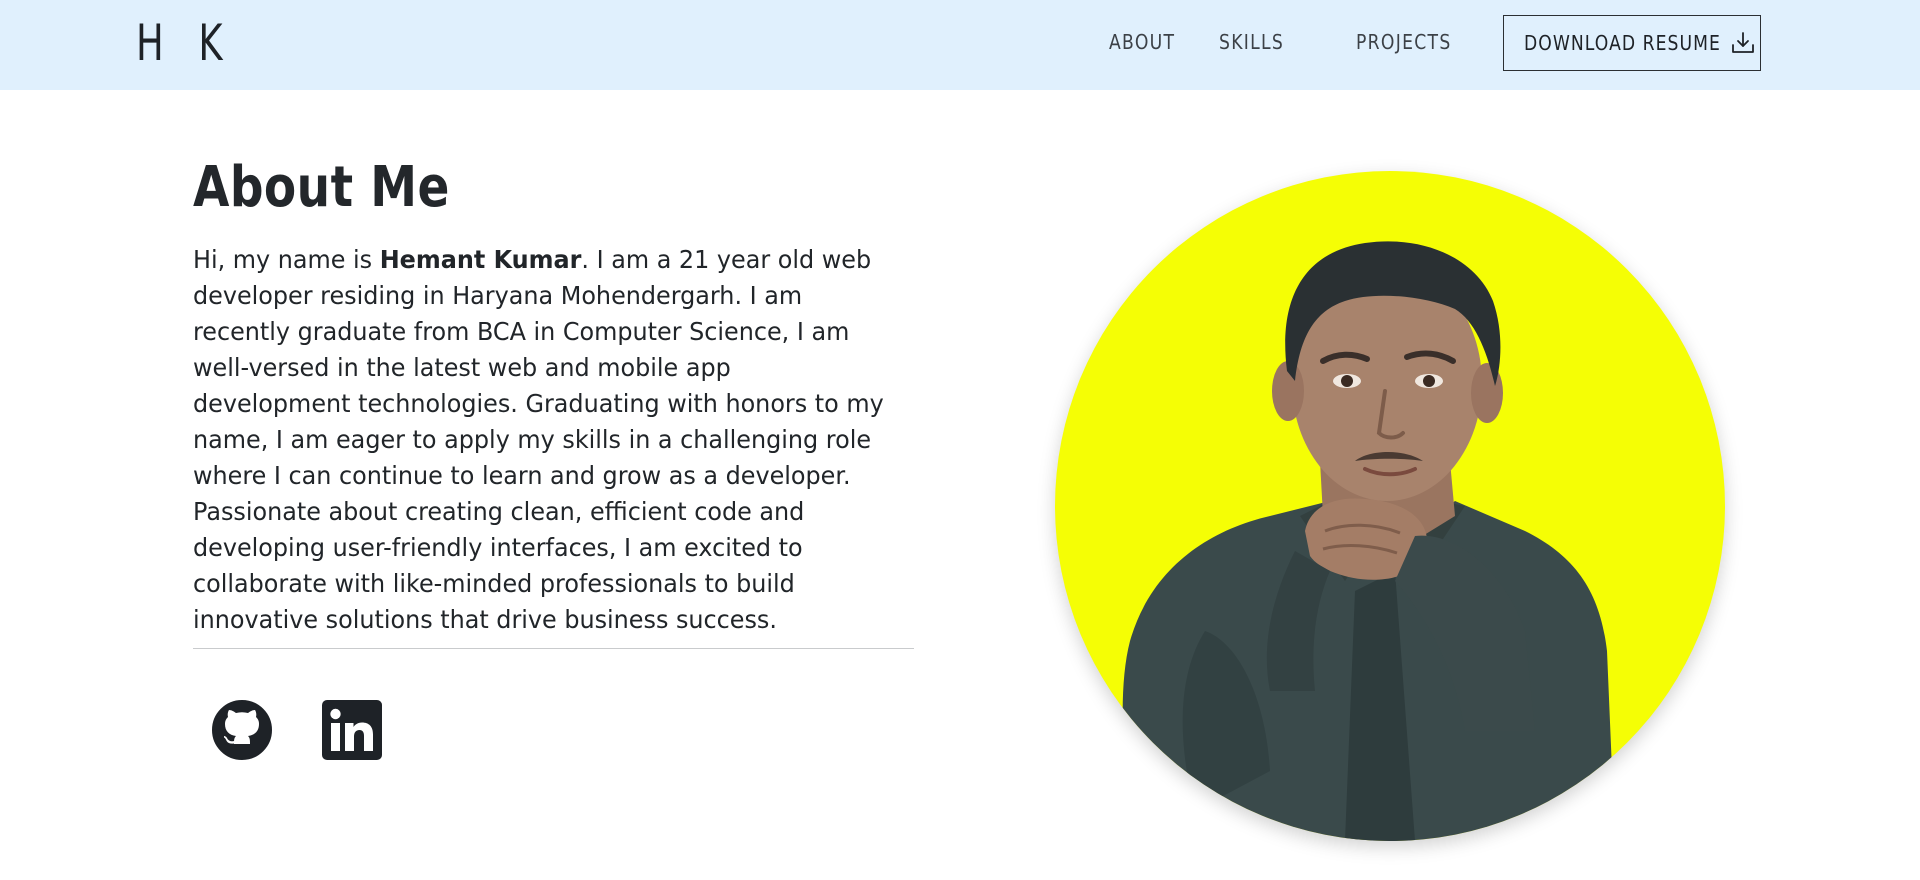 This screenshot has height=880, width=1920. Describe the element at coordinates (1743, 43) in the screenshot. I see `download-icon` at that location.